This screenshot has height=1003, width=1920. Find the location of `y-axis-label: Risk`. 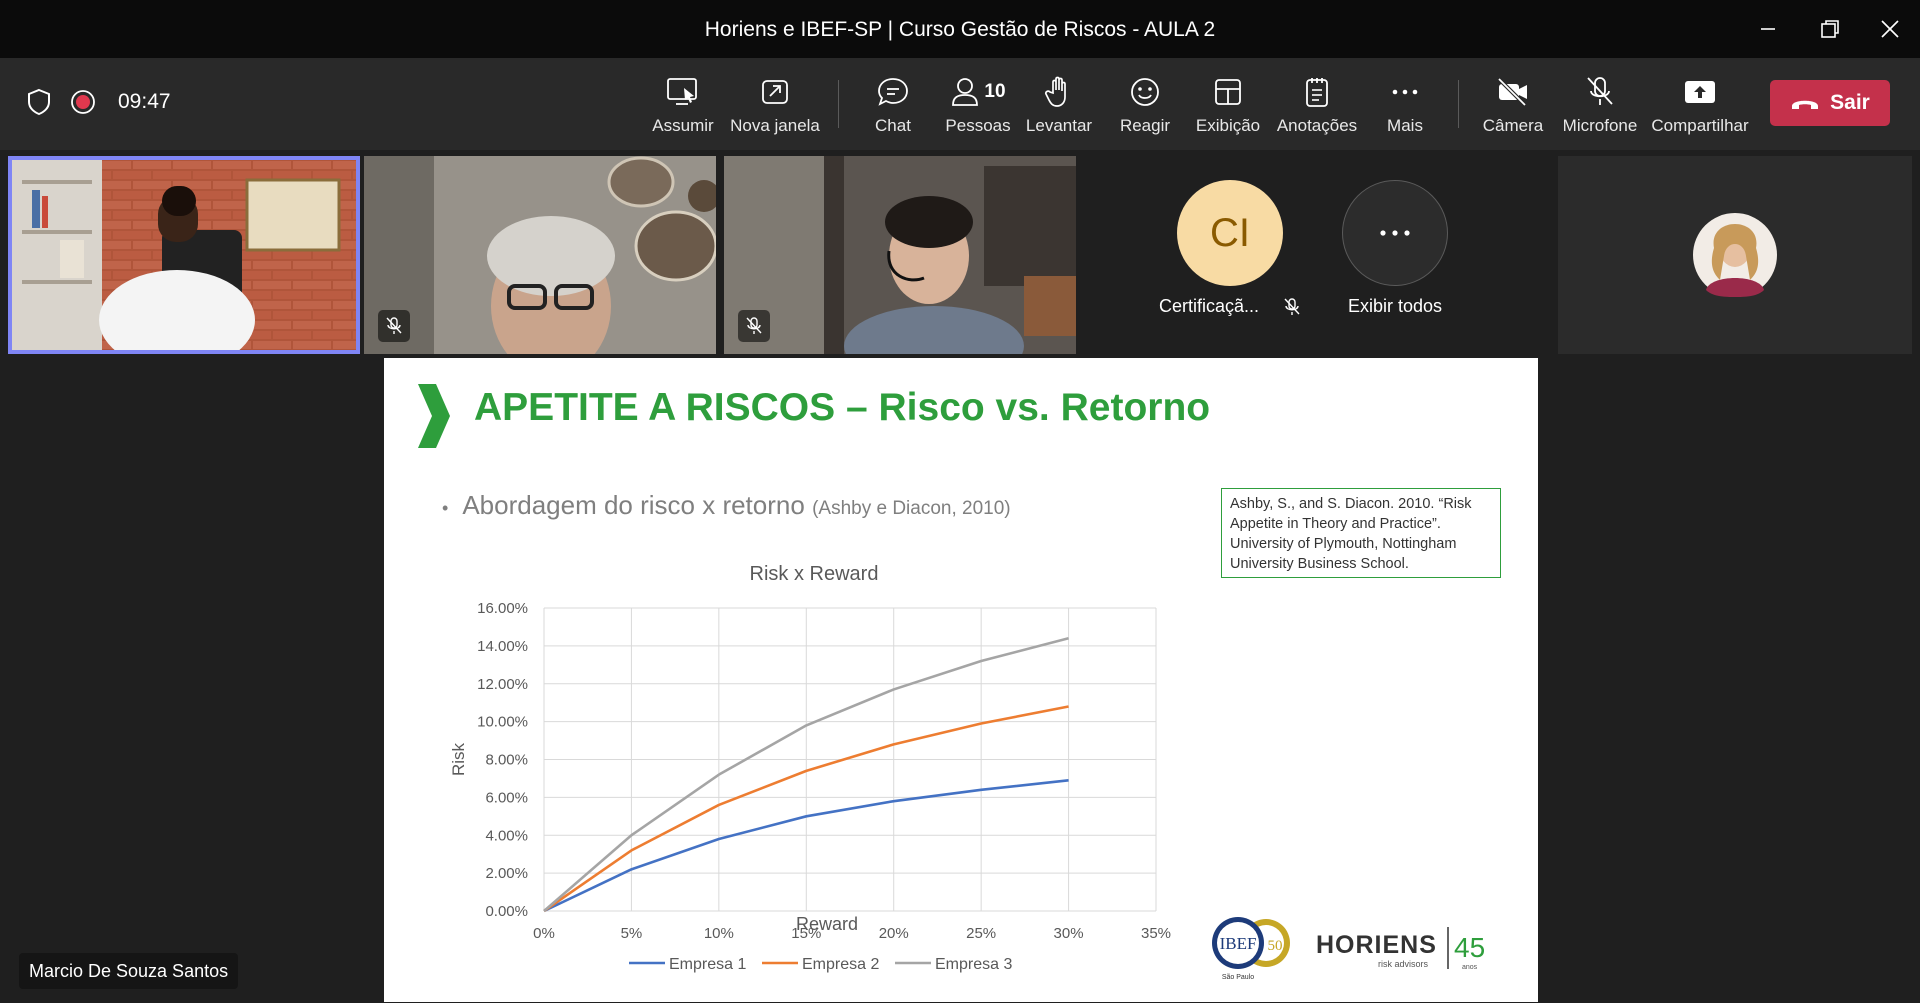

y-axis-label: Risk is located at coordinates (458, 759).